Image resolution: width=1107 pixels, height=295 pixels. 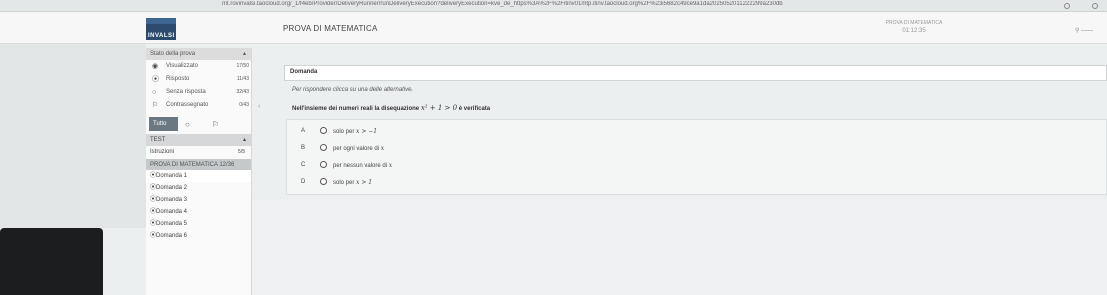 What do you see at coordinates (1084, 30) in the screenshot?
I see `user-icon: ⚲ ——` at bounding box center [1084, 30].